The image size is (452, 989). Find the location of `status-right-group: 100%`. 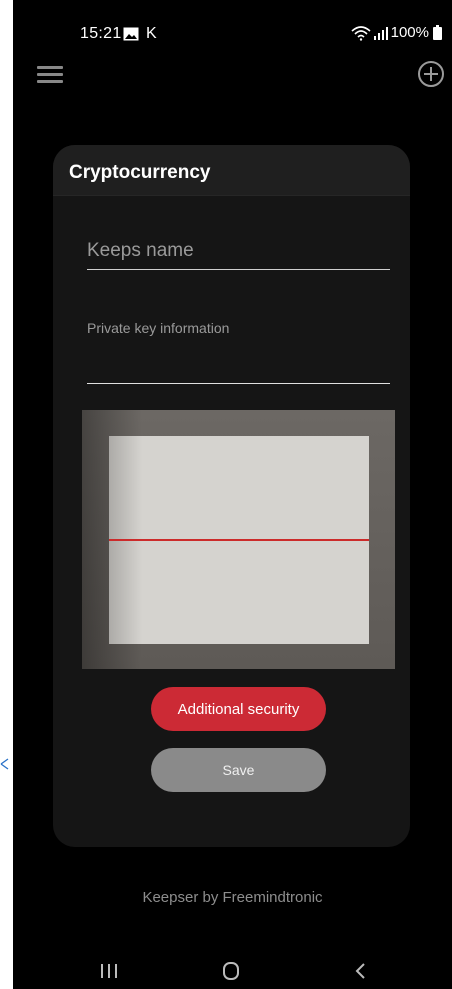

status-right-group: 100% is located at coordinates (396, 32).